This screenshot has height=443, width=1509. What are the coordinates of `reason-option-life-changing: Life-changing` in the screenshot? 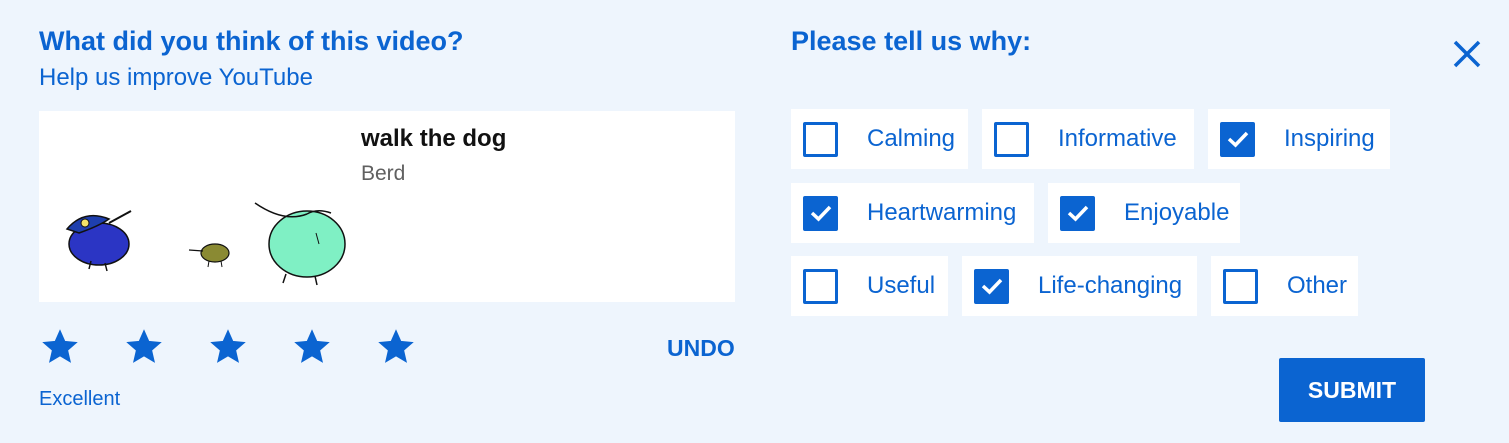 It's located at (1079, 286).